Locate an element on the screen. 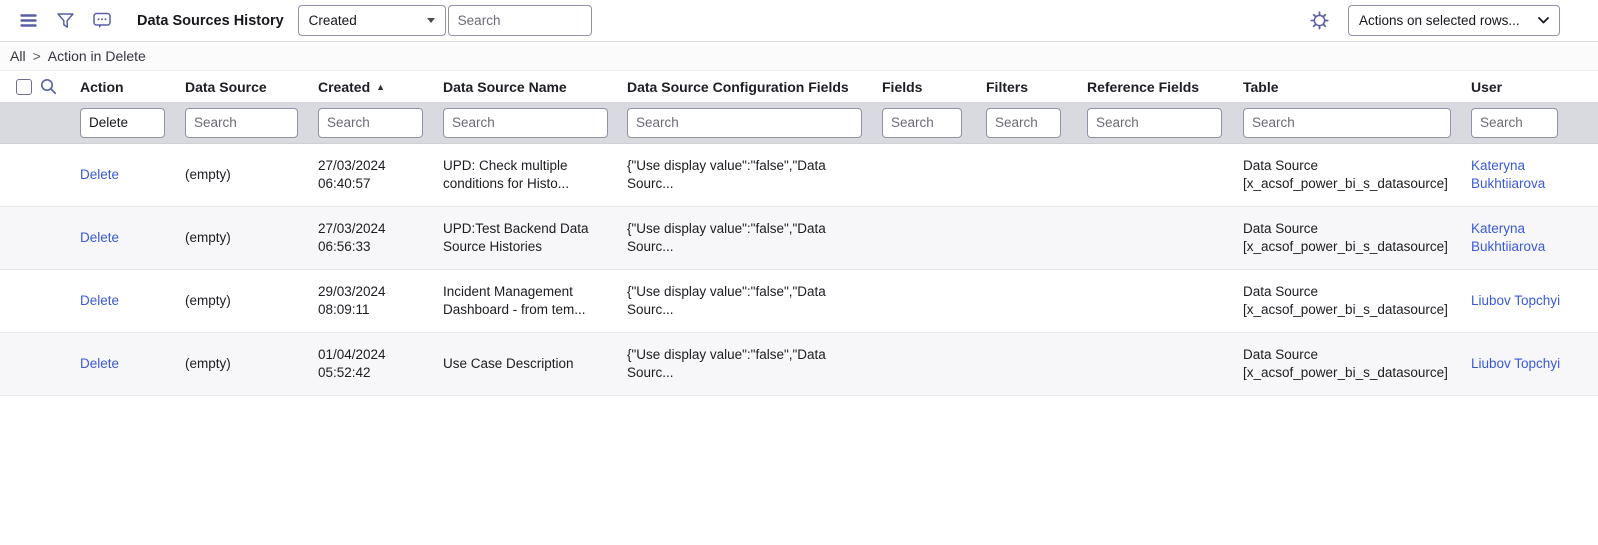  column-header: Data Source is located at coordinates (251, 87).